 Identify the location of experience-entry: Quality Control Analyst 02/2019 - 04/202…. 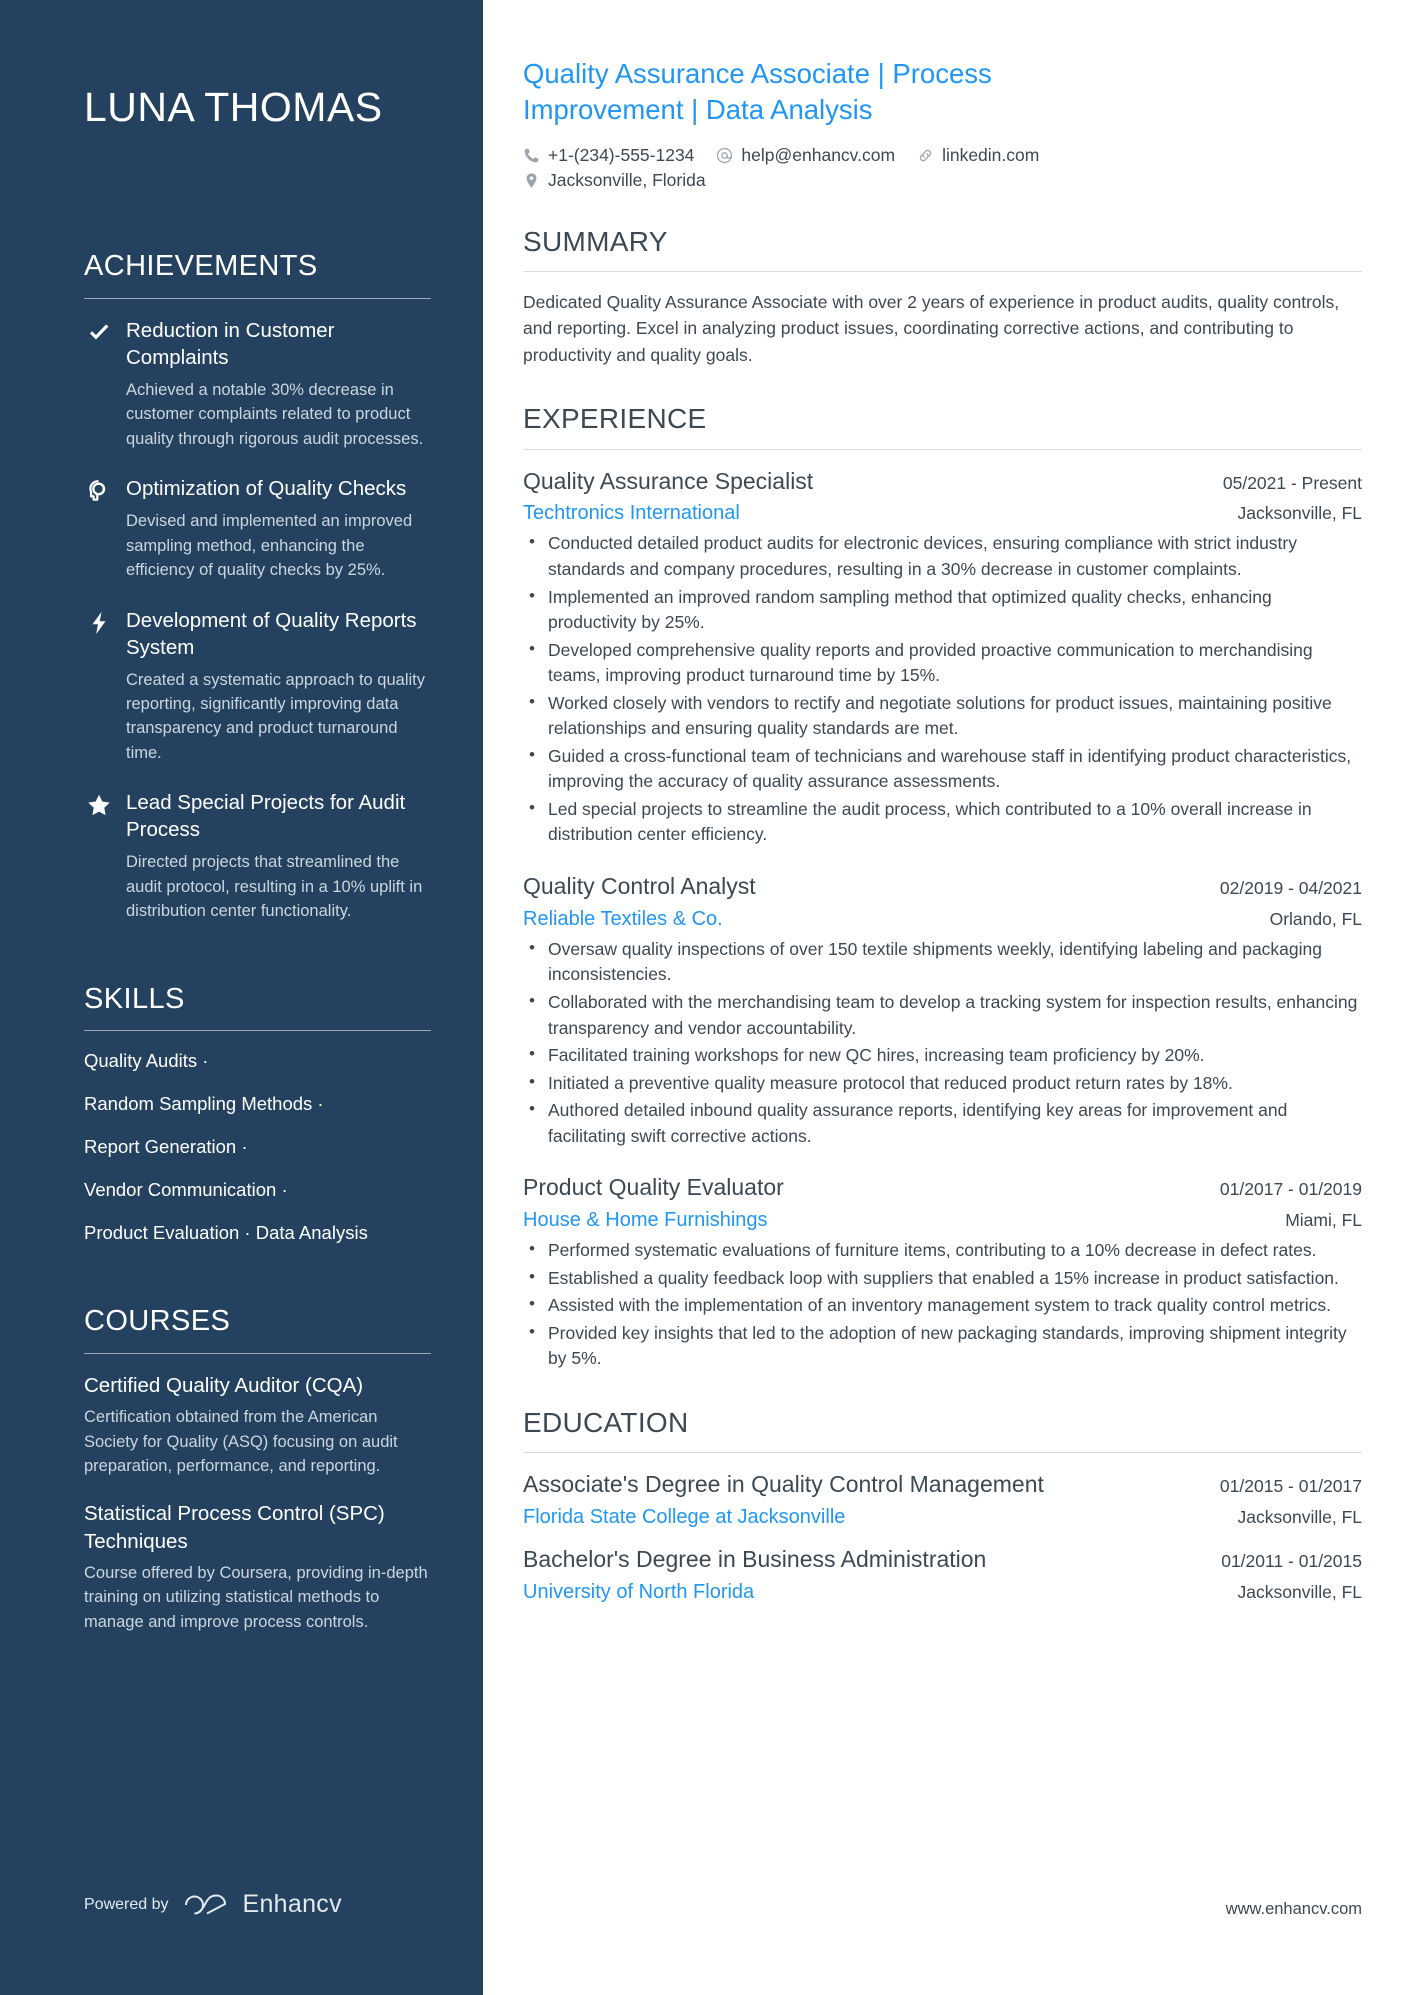
(942, 1010).